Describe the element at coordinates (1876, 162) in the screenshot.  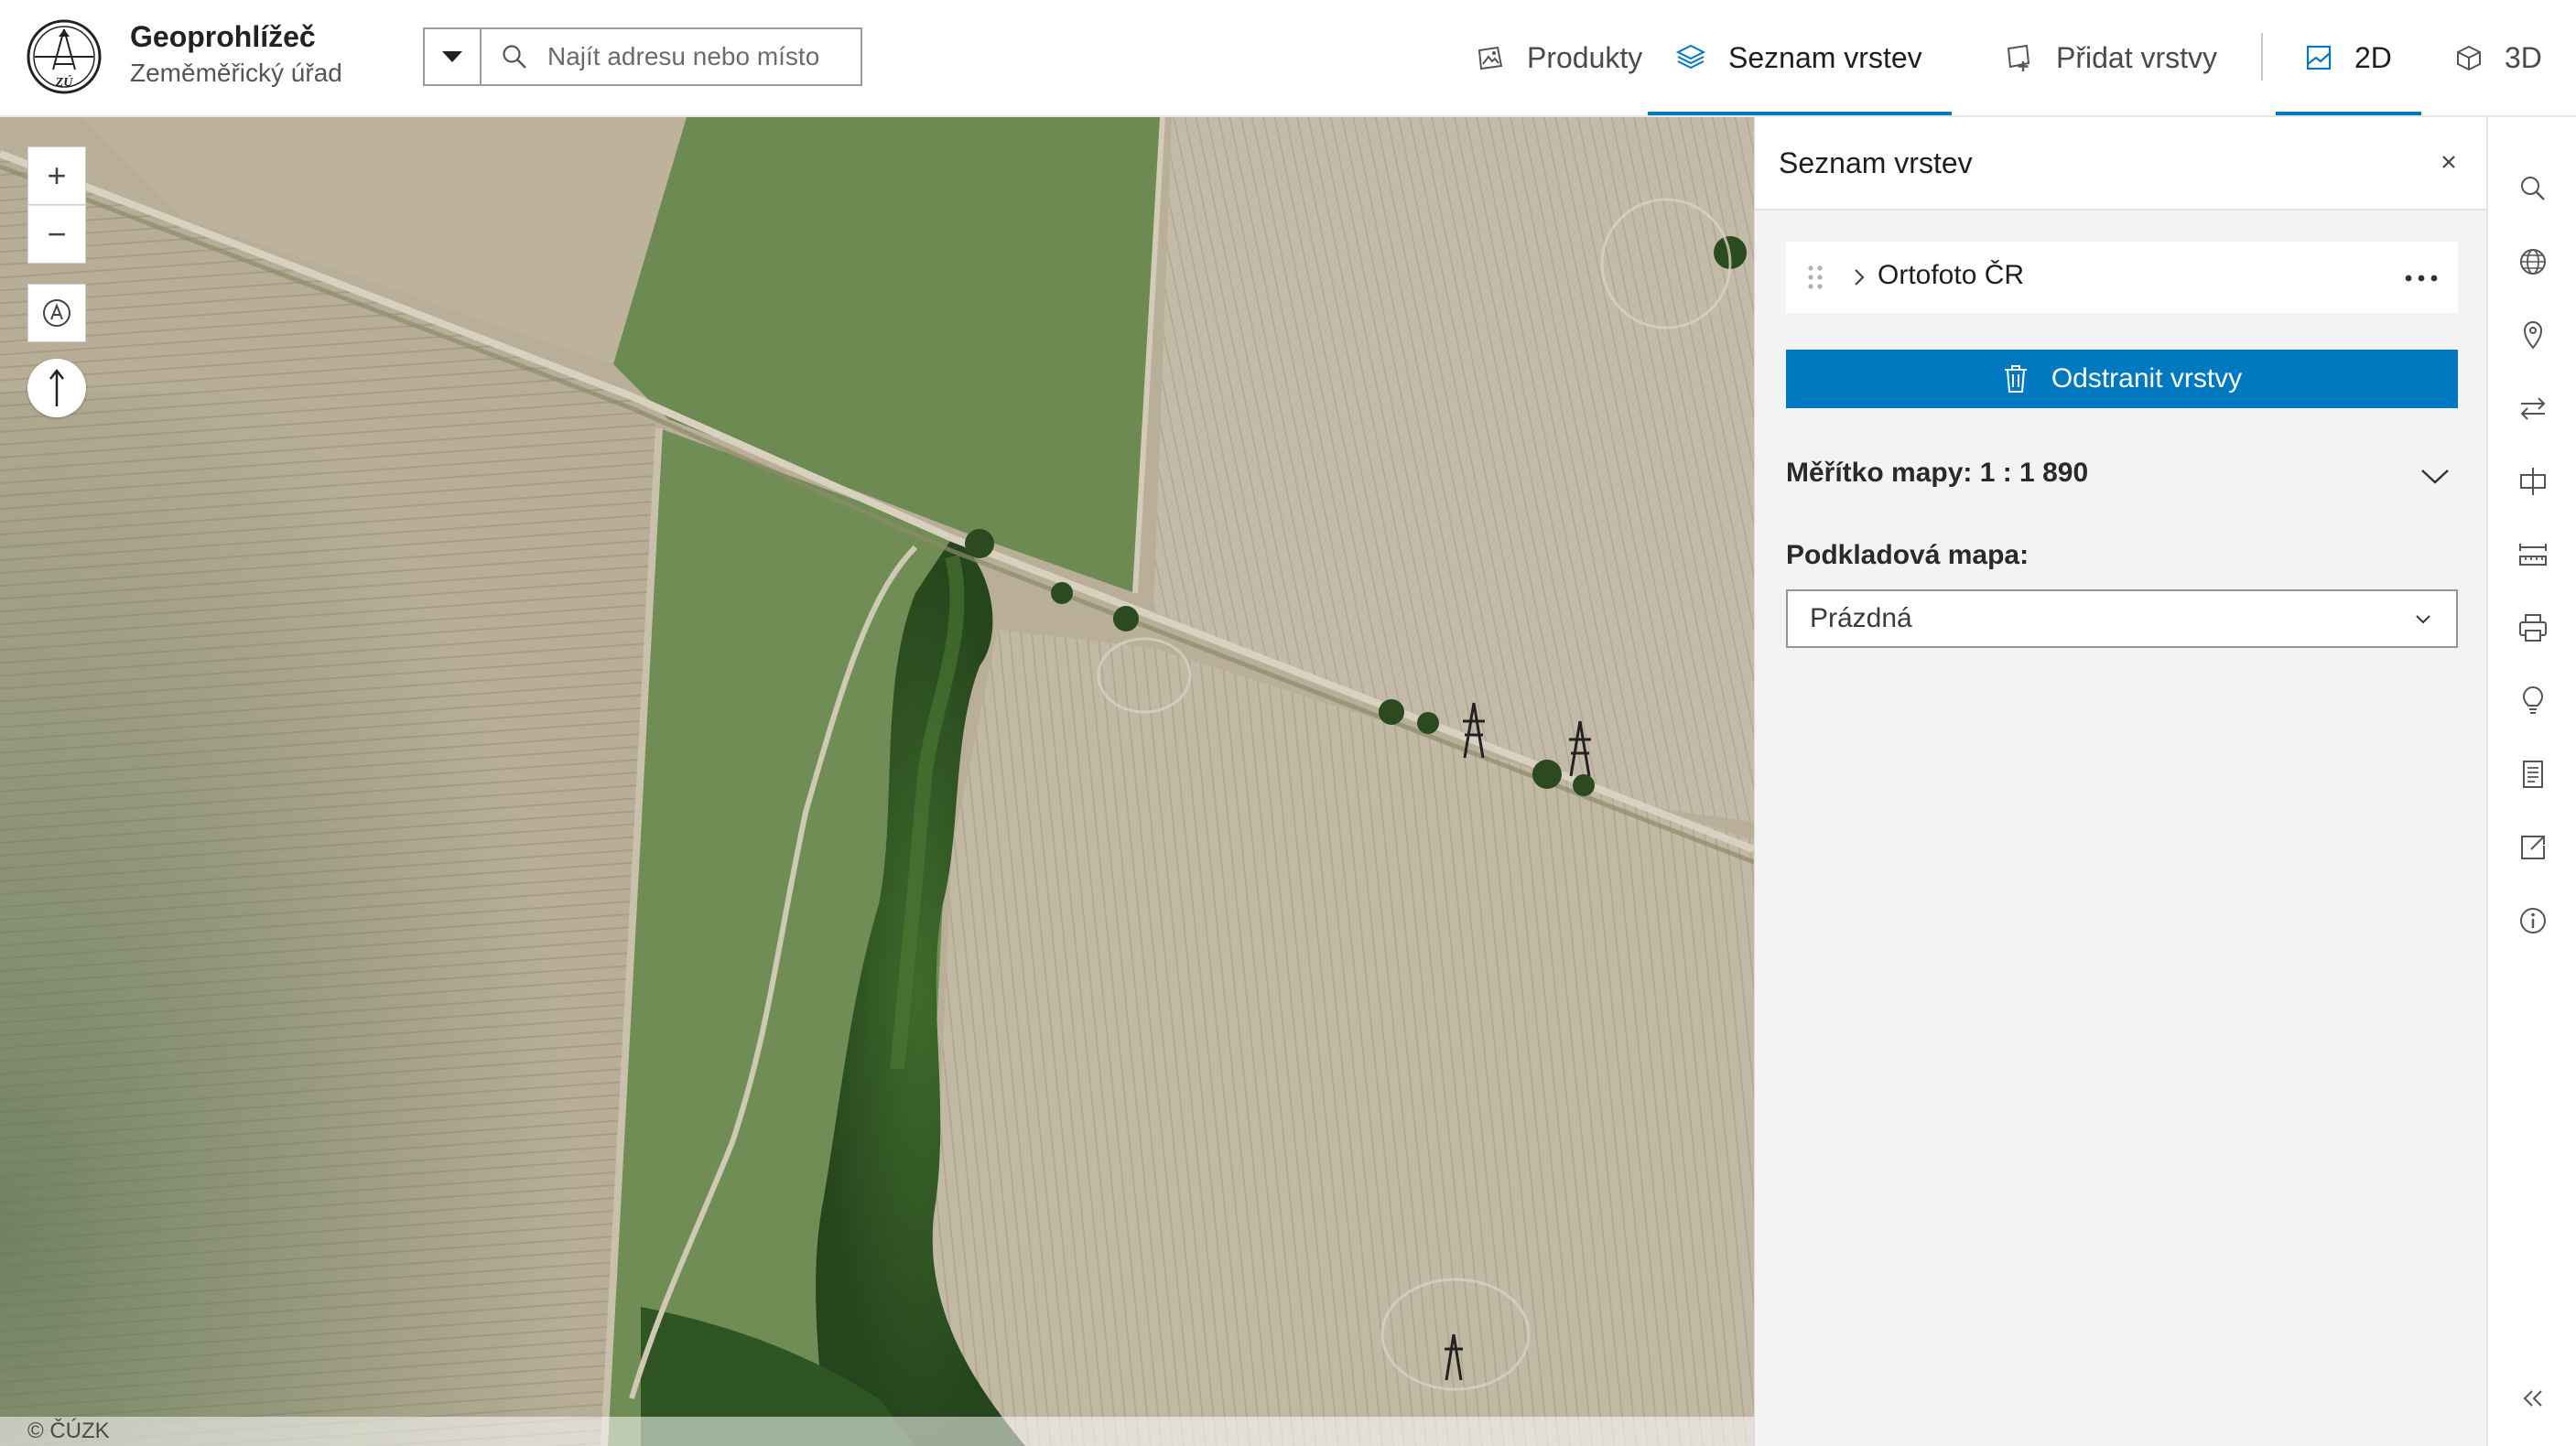
I see `panel-title: Seznam vrstev` at that location.